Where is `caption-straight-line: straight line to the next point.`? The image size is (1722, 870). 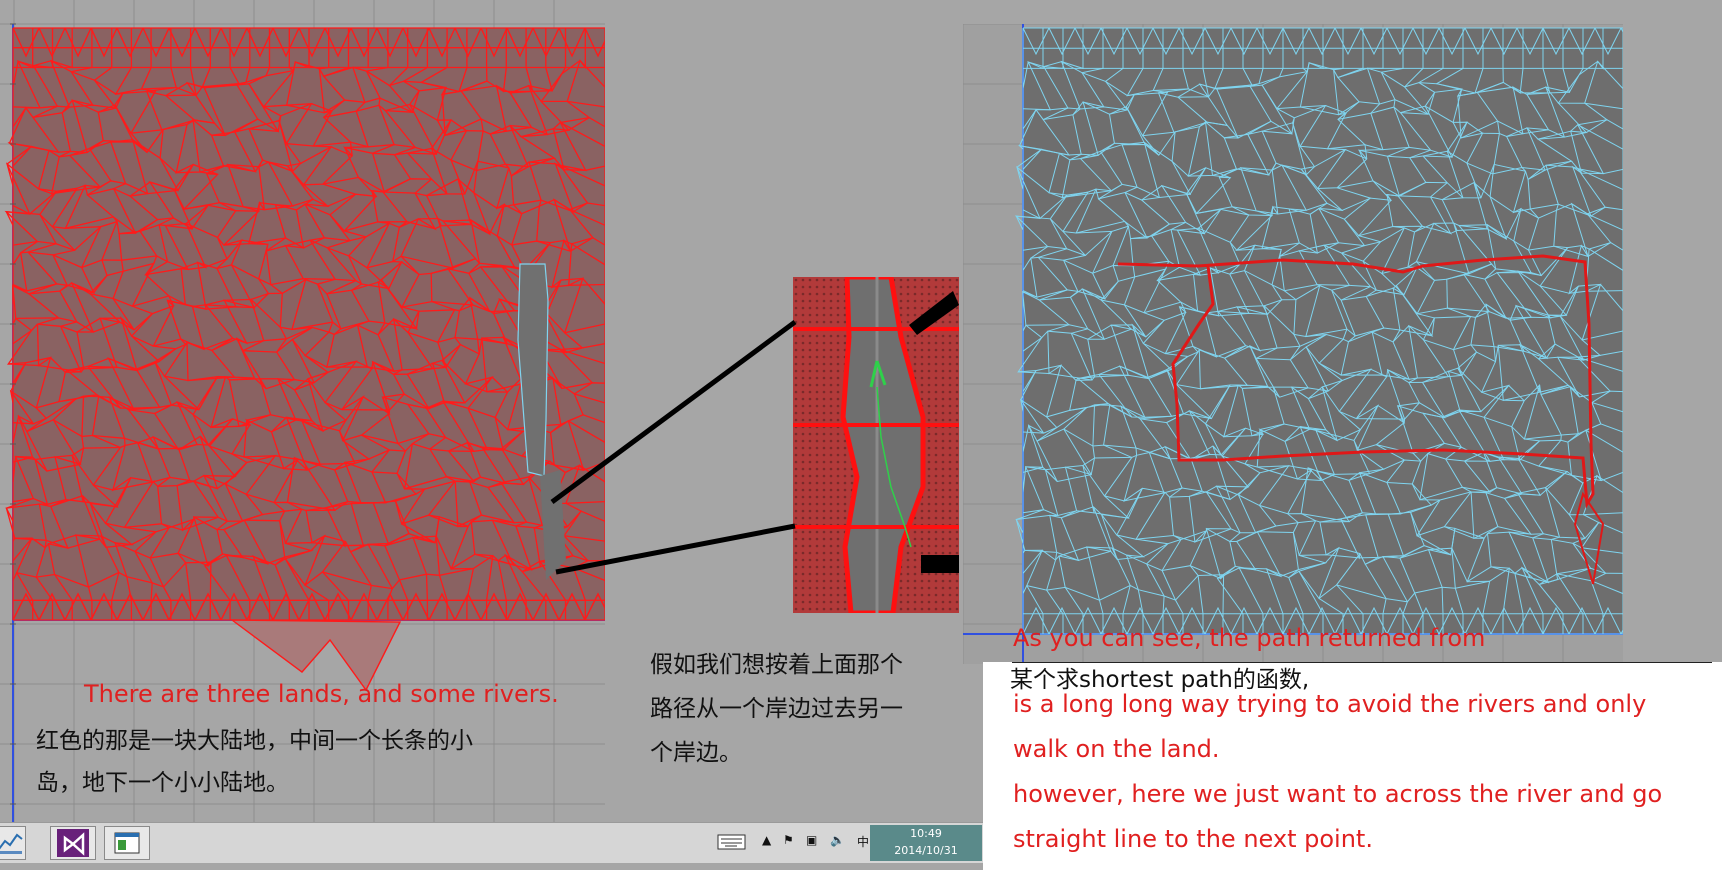
caption-straight-line: straight line to the next point. is located at coordinates (1193, 839).